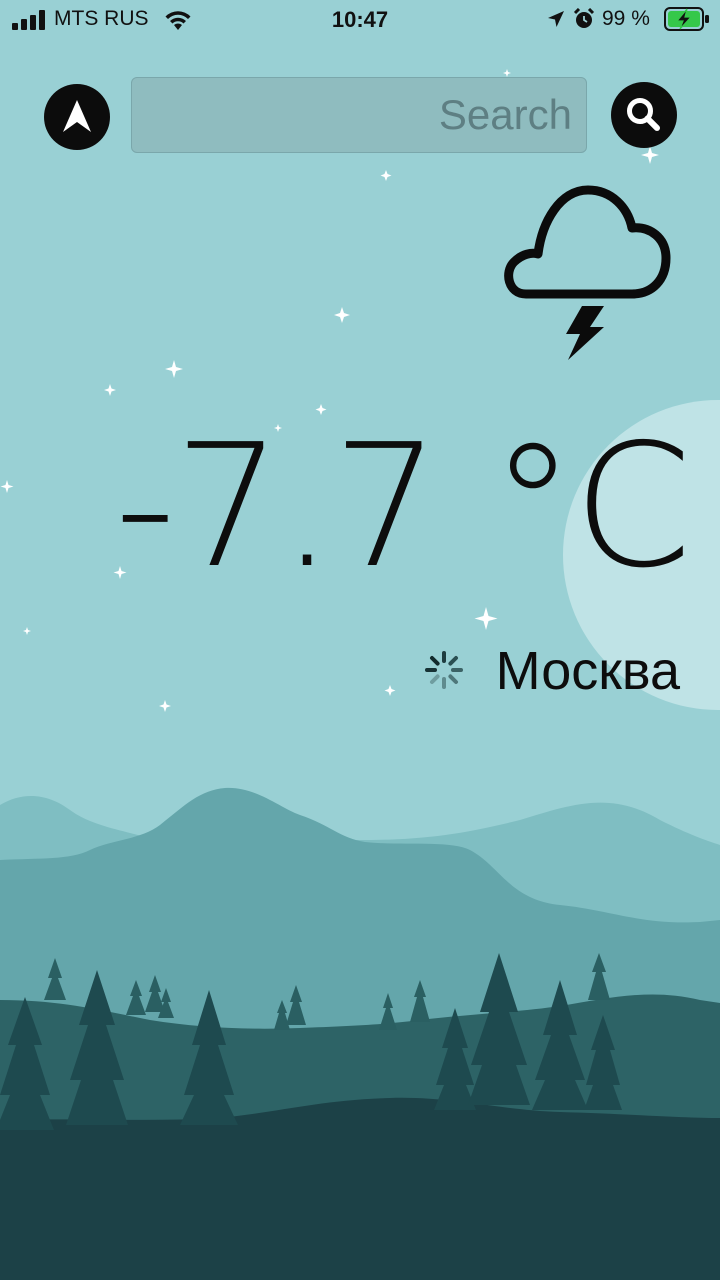 This screenshot has width=720, height=1280. Describe the element at coordinates (587, 671) in the screenshot. I see `city-name: Москва` at that location.